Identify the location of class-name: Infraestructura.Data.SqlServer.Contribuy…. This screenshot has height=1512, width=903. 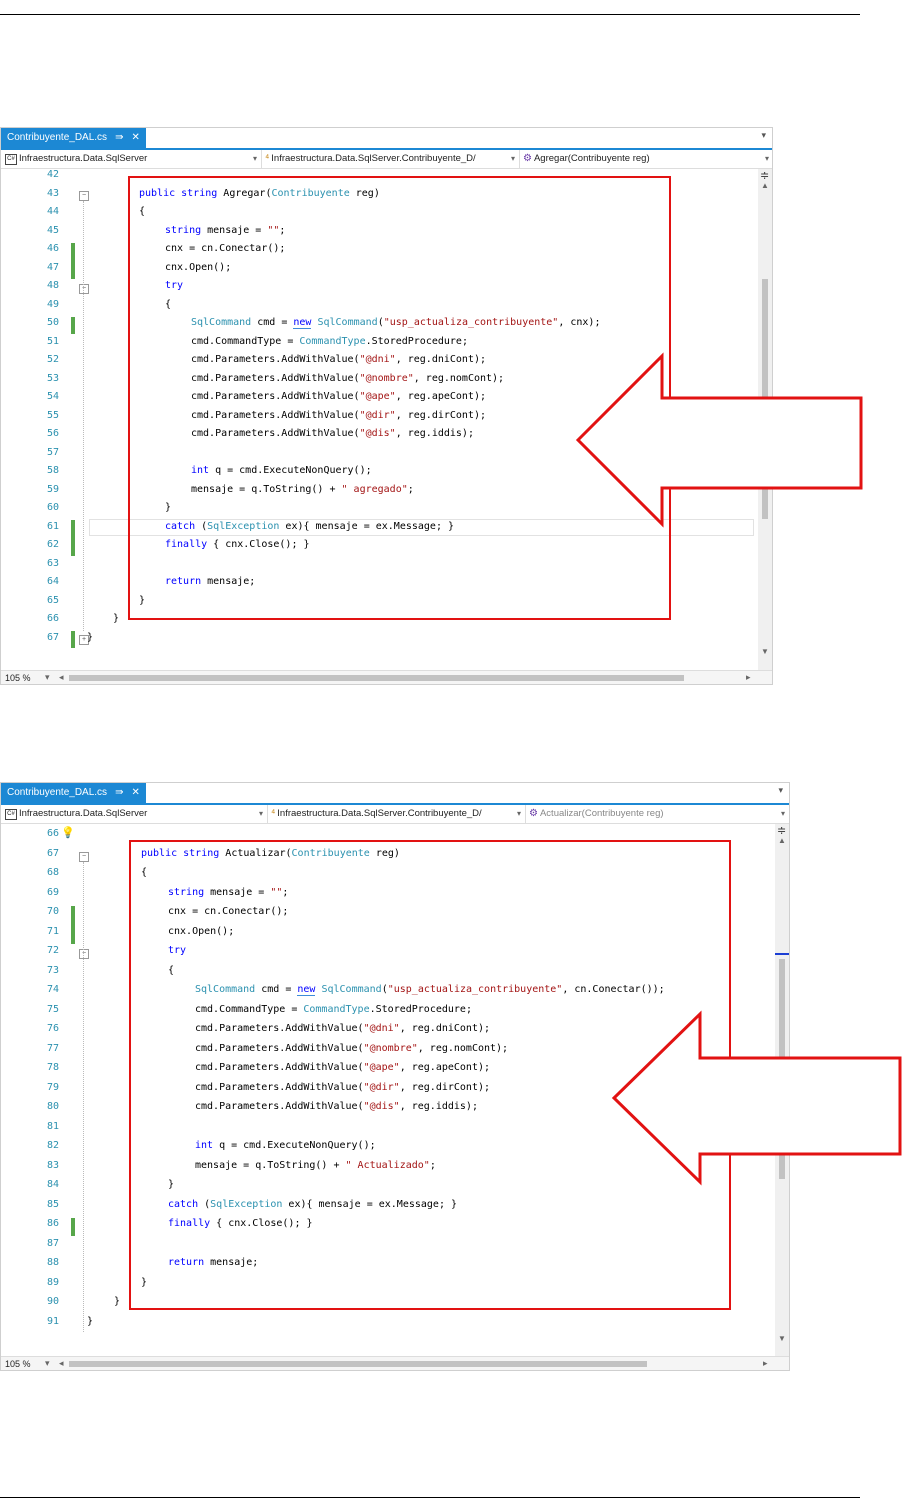
(379, 813).